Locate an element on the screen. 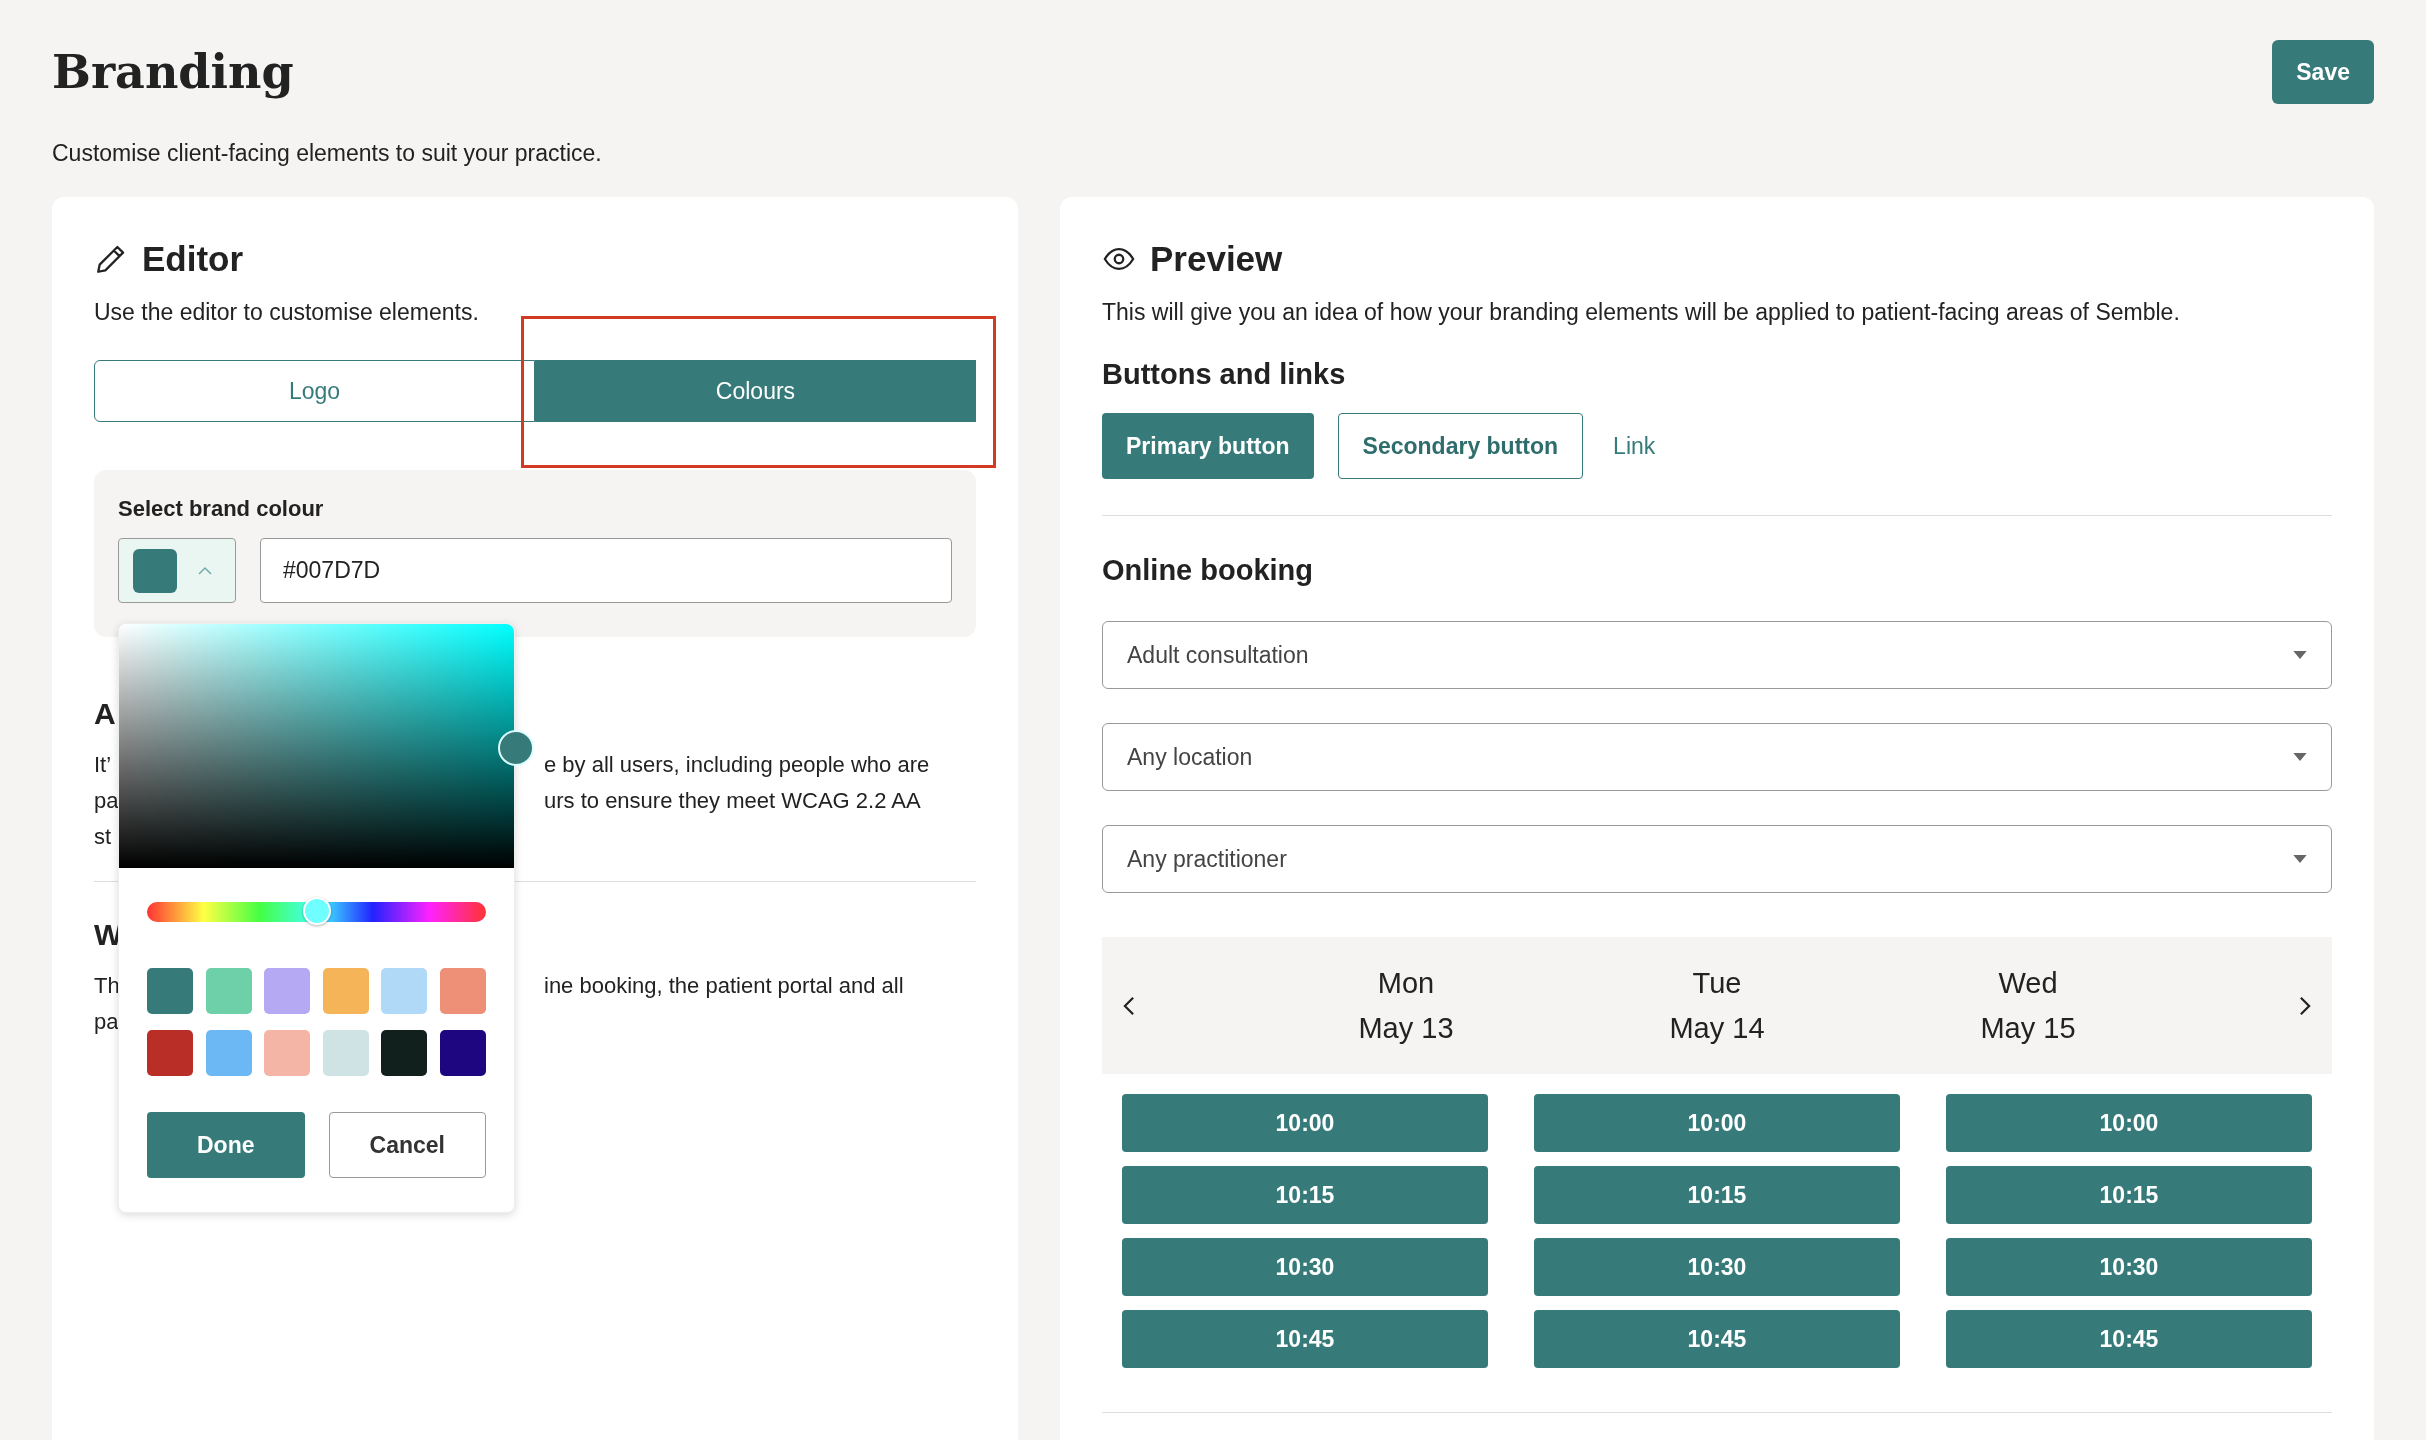 The height and width of the screenshot is (1440, 2426). chevron-up-icon is located at coordinates (205, 570).